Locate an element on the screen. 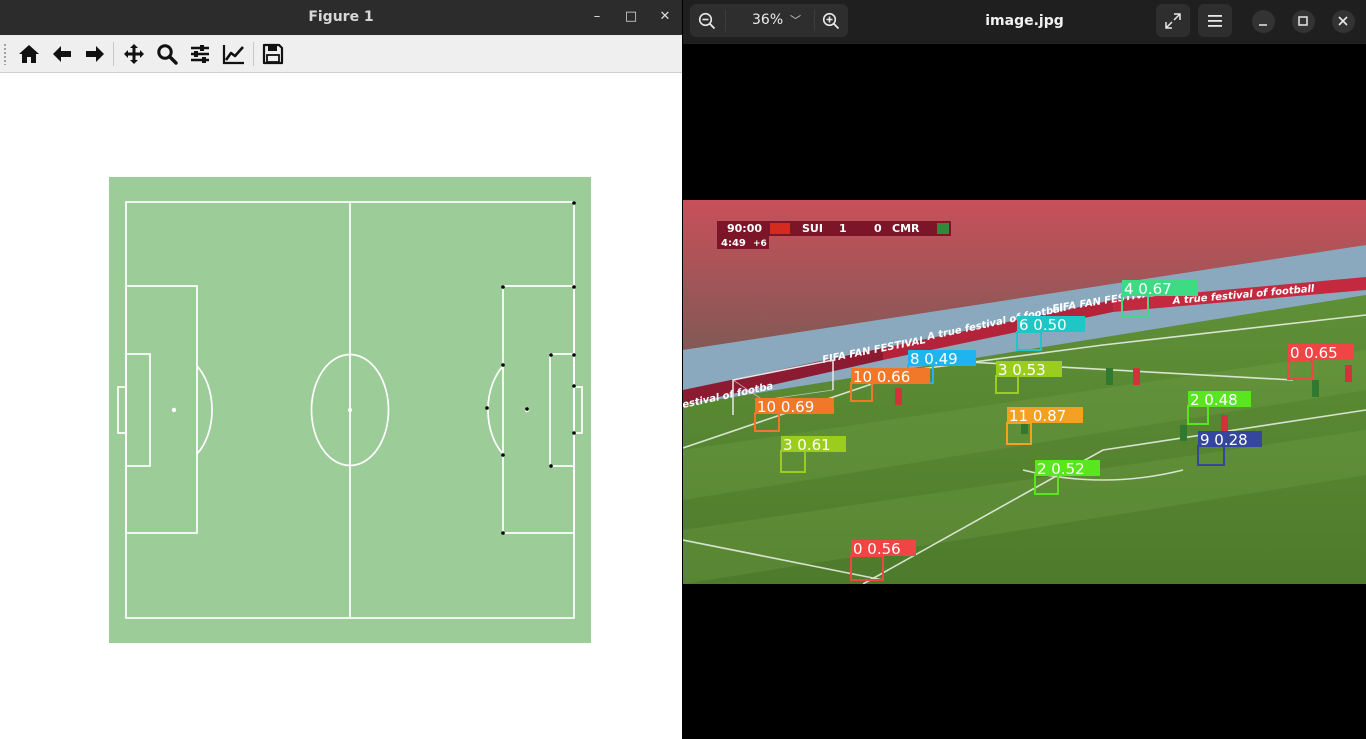 The image size is (1366, 739). zoom-out-button is located at coordinates (707, 20).